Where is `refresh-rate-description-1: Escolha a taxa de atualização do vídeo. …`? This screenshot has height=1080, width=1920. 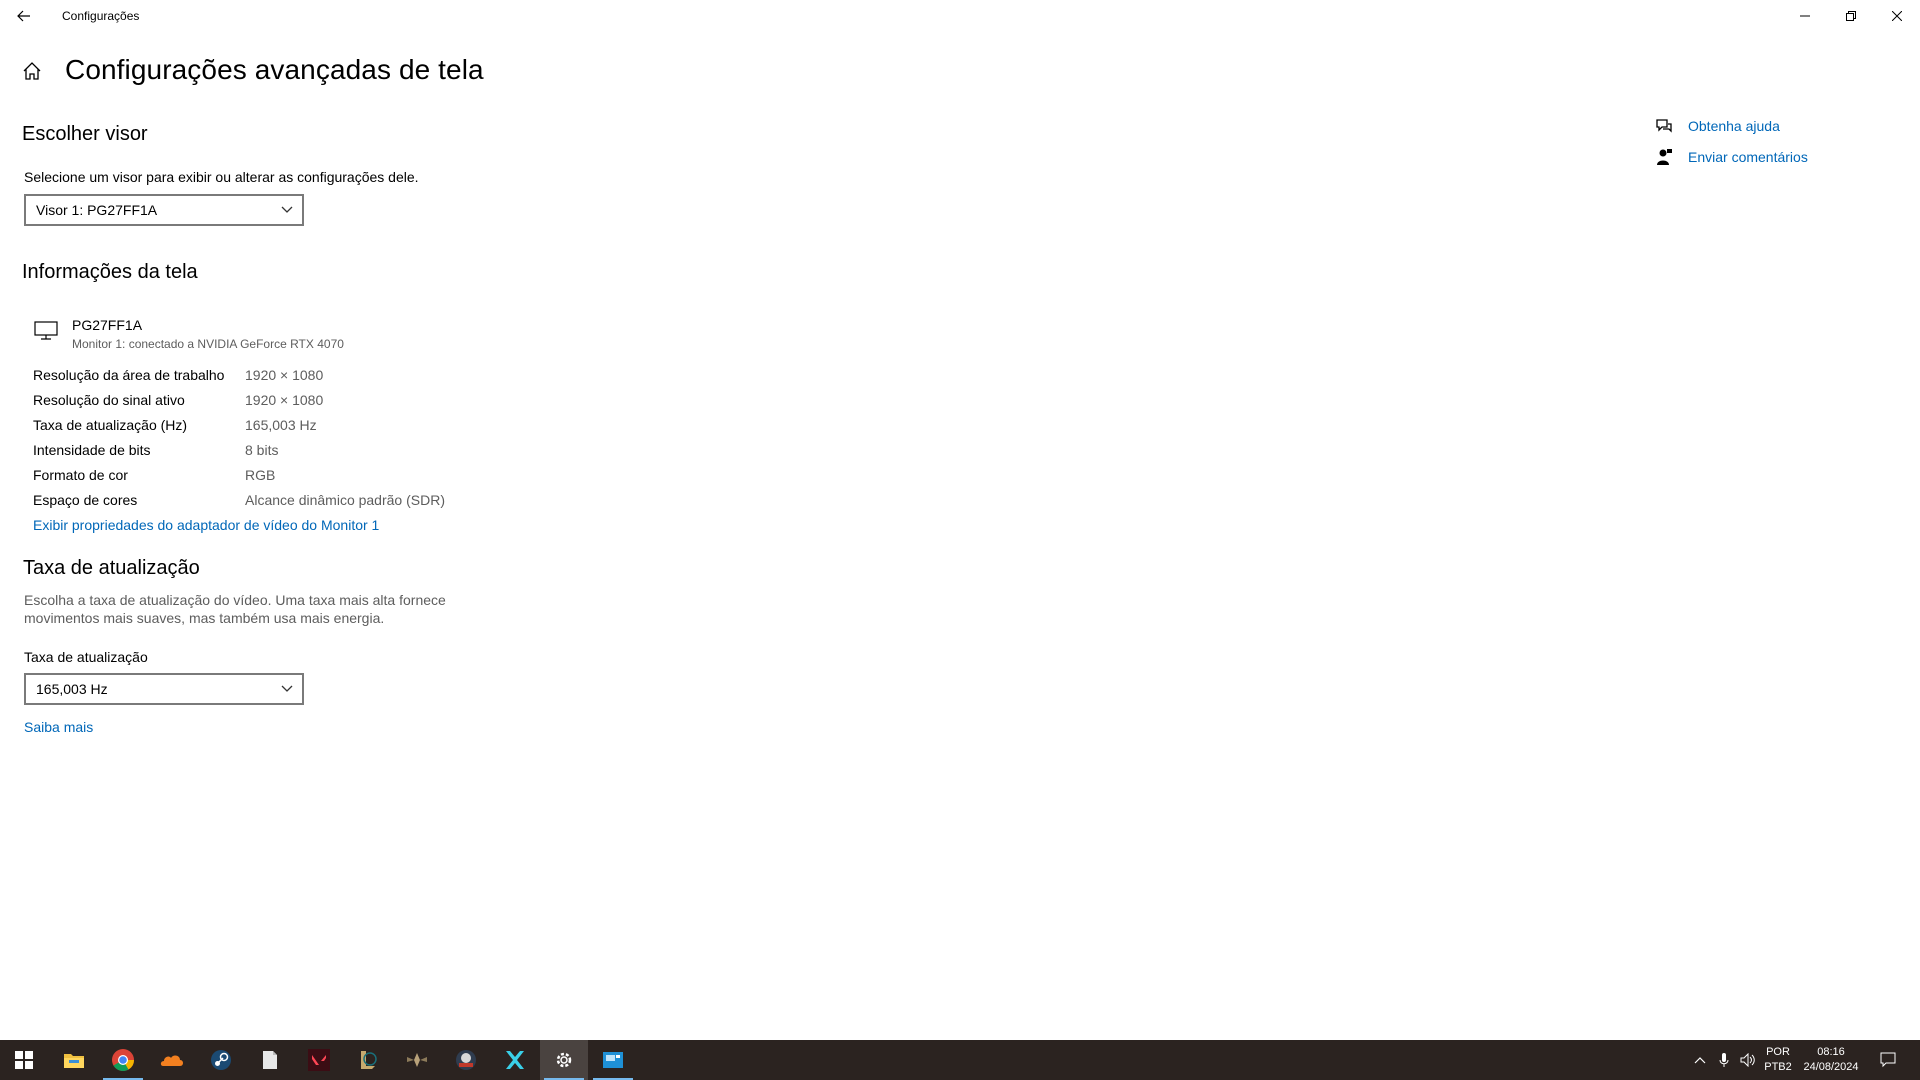 refresh-rate-description-1: Escolha a taxa de atualização do vídeo. … is located at coordinates (235, 600).